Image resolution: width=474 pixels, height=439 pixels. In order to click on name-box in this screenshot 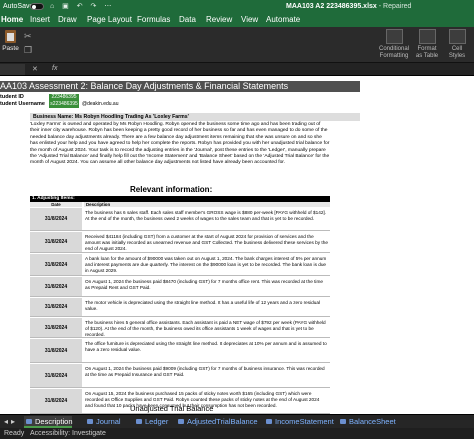, I will do `click(12, 69)`.